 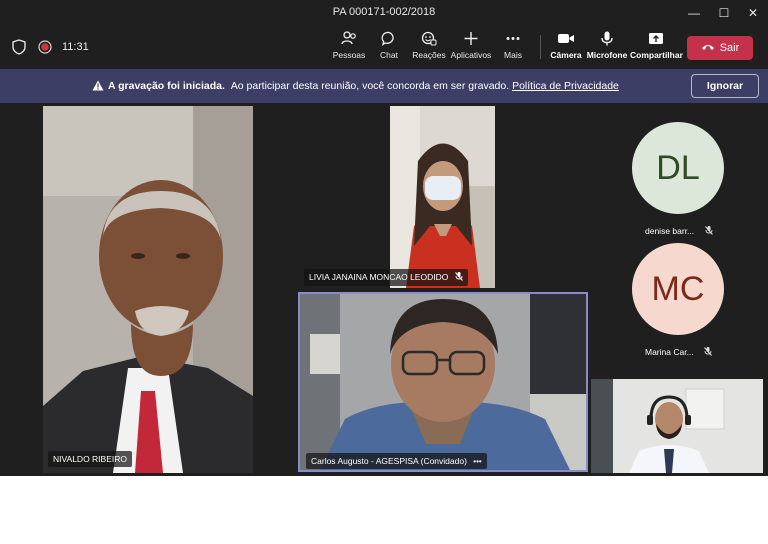 I want to click on self-view-feed, so click(x=677, y=426).